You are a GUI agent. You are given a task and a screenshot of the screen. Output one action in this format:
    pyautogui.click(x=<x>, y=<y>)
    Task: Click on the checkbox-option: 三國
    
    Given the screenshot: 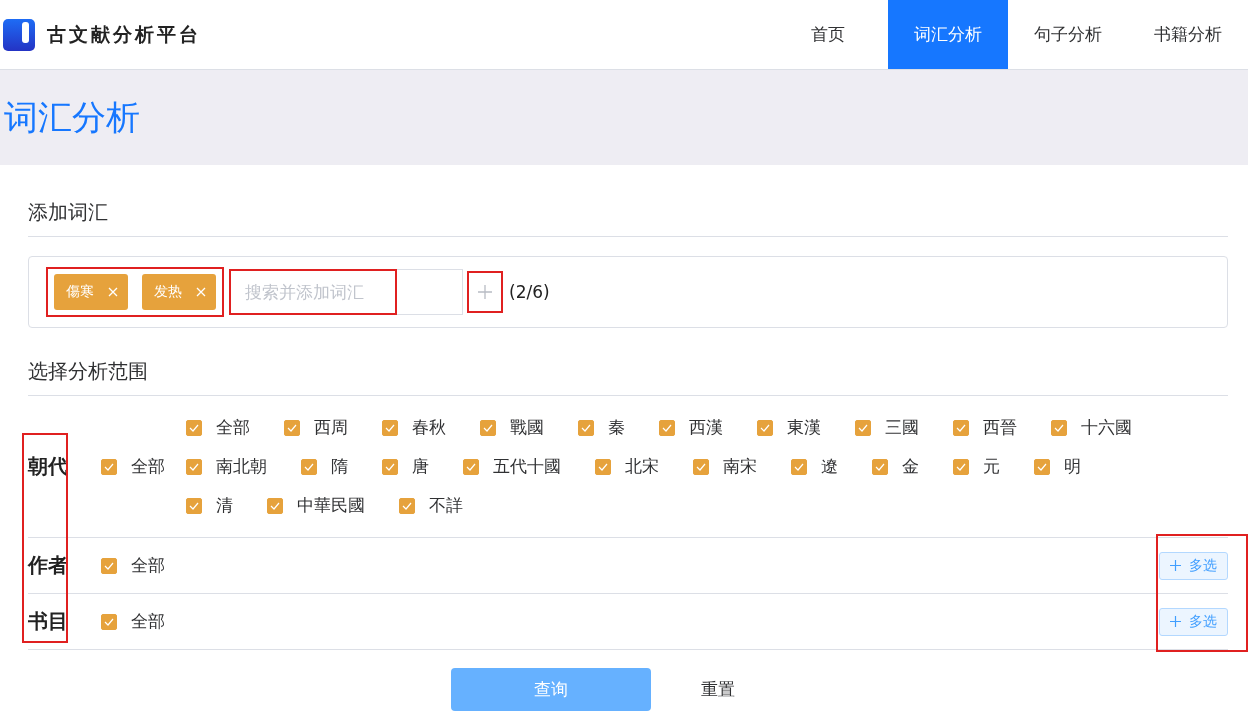 What is the action you would take?
    pyautogui.click(x=887, y=427)
    